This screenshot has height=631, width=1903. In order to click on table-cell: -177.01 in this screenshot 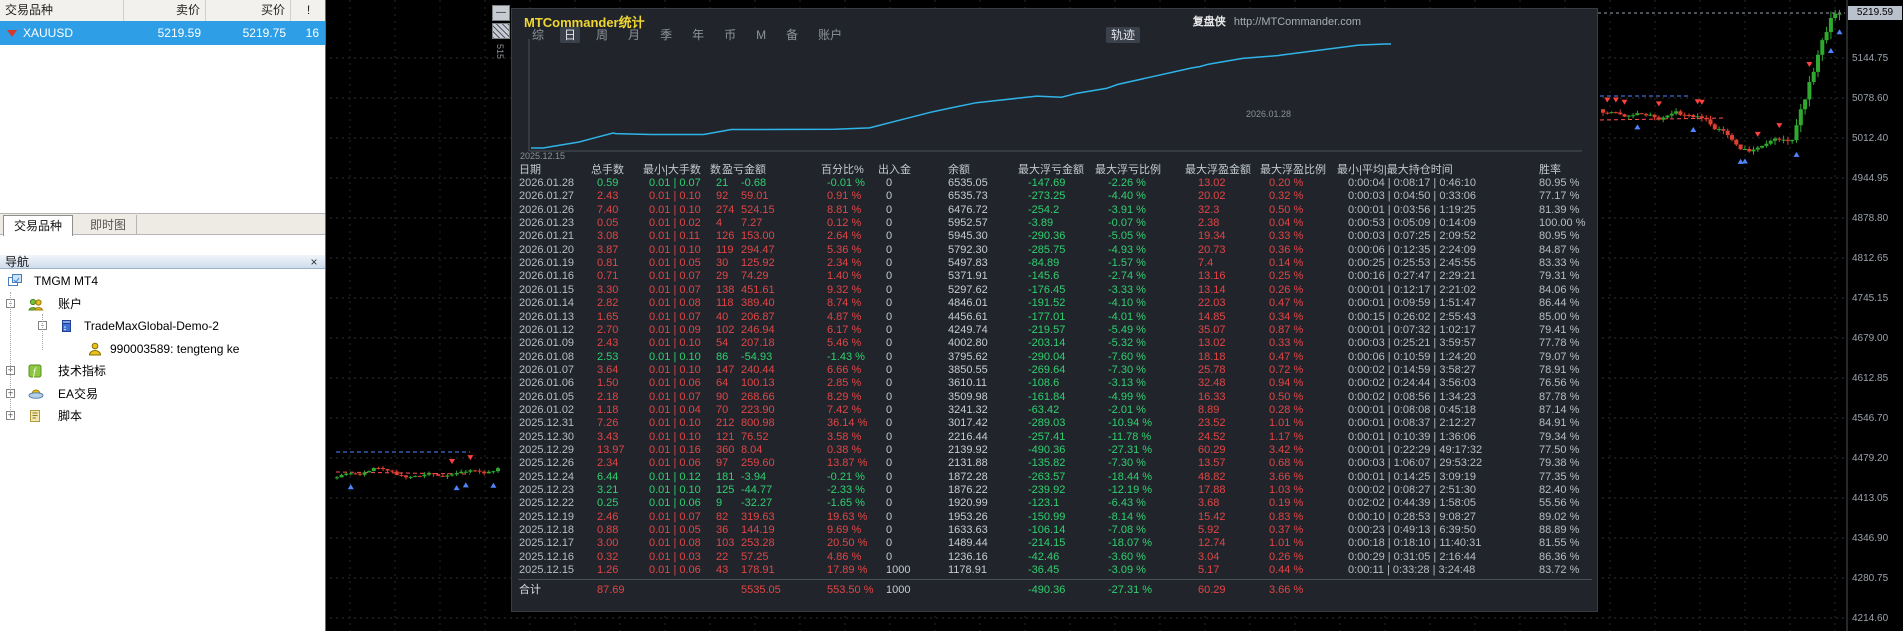, I will do `click(1047, 316)`.